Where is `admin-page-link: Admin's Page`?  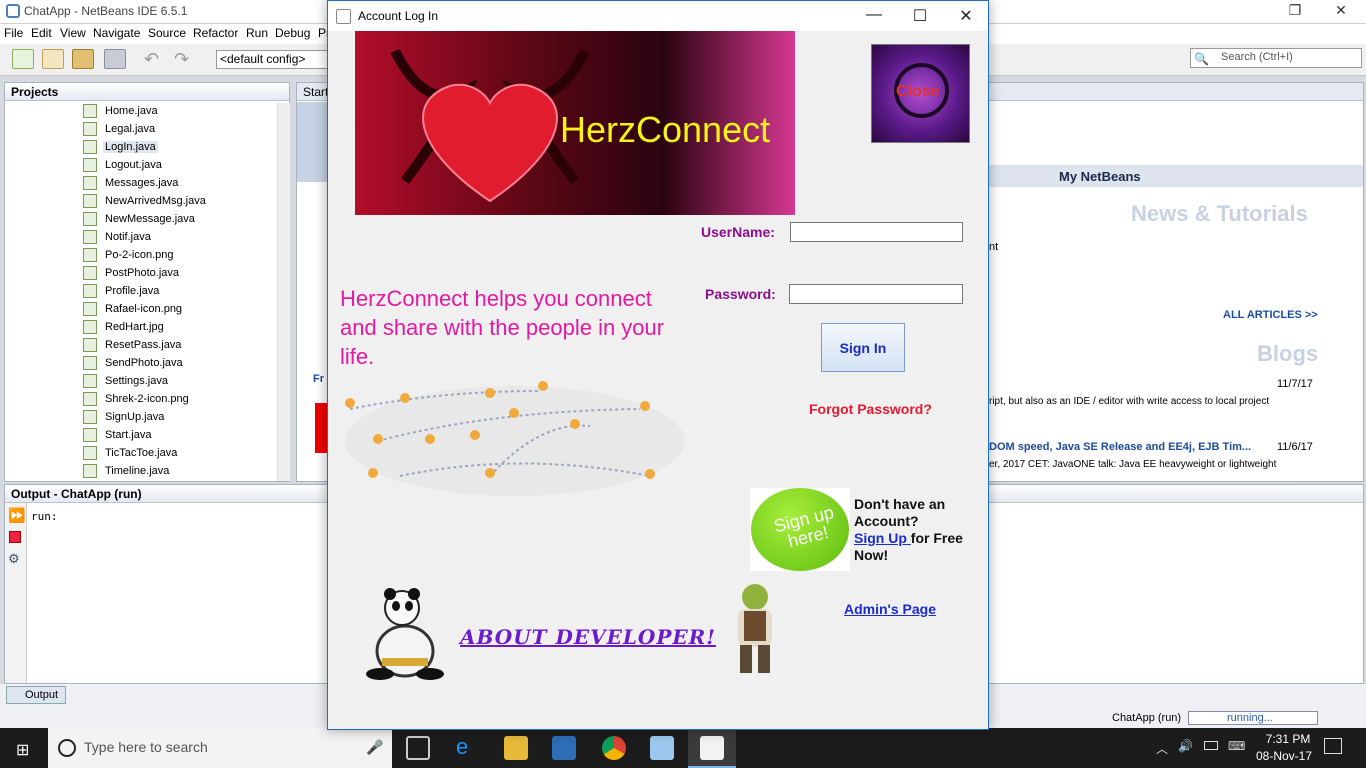
admin-page-link: Admin's Page is located at coordinates (890, 609).